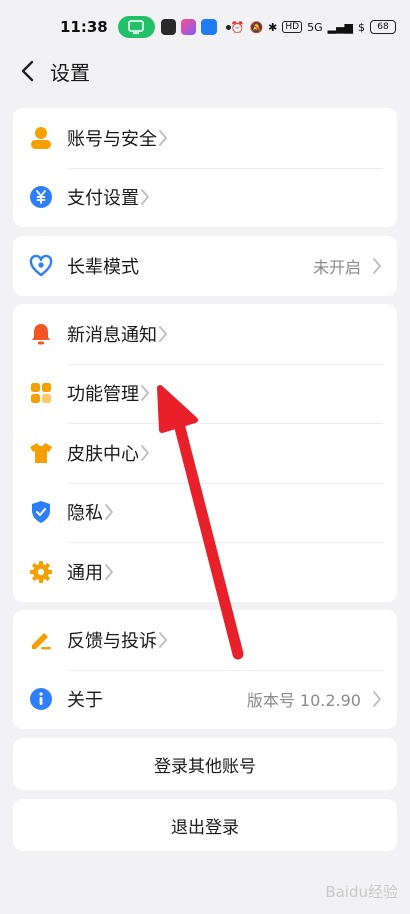 Image resolution: width=410 pixels, height=914 pixels. Describe the element at coordinates (41, 334) in the screenshot. I see `bell-icon` at that location.